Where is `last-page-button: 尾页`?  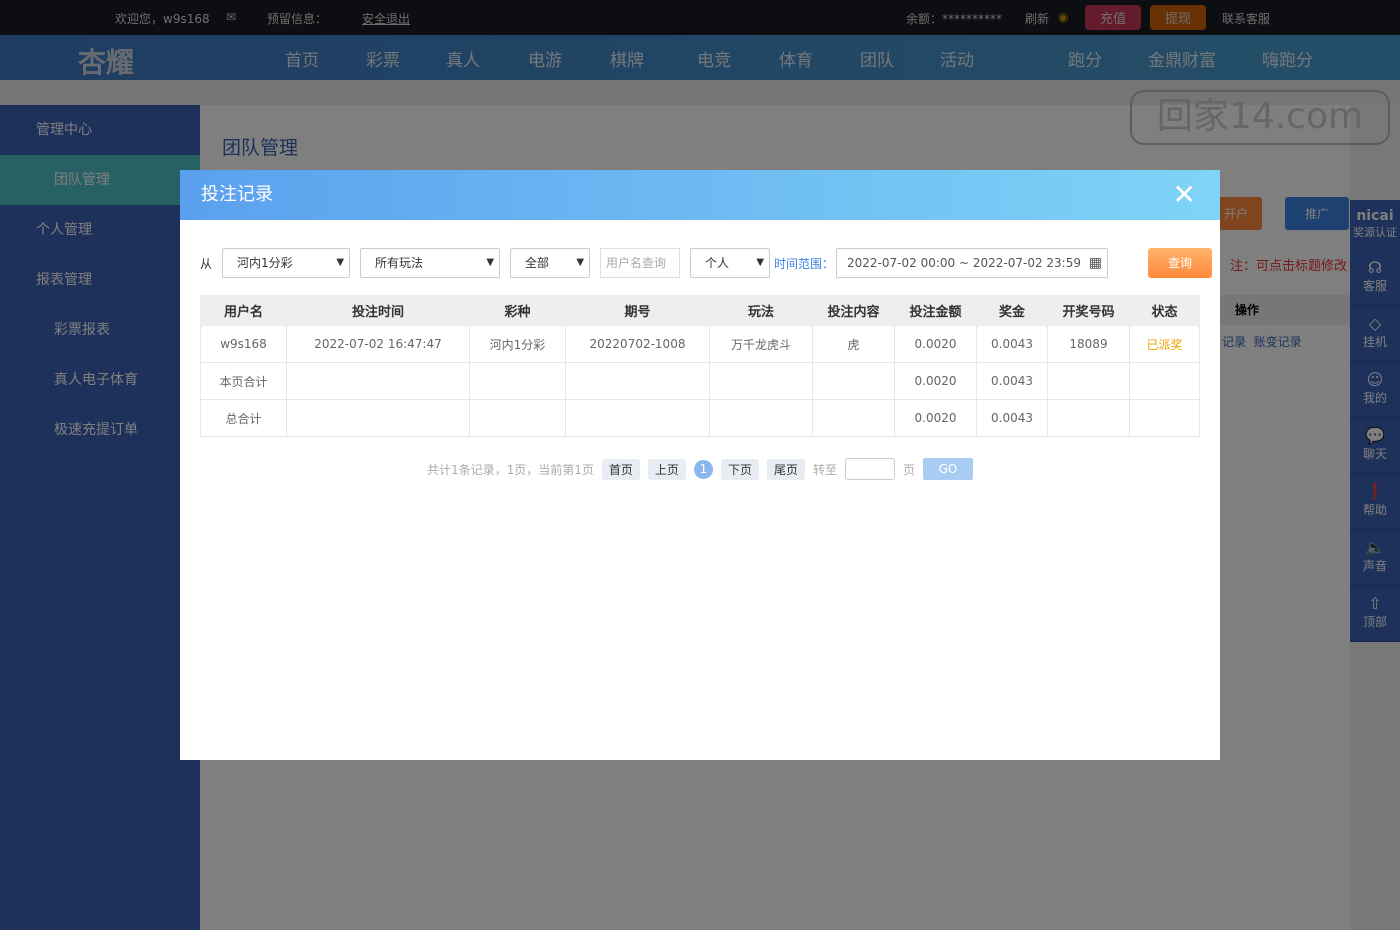
last-page-button: 尾页 is located at coordinates (785, 469).